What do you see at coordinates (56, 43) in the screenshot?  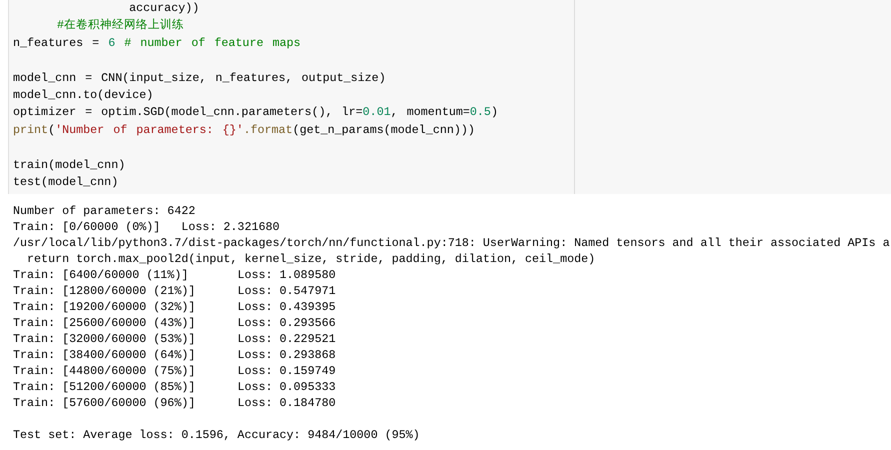 I see `code-token: n_features =` at bounding box center [56, 43].